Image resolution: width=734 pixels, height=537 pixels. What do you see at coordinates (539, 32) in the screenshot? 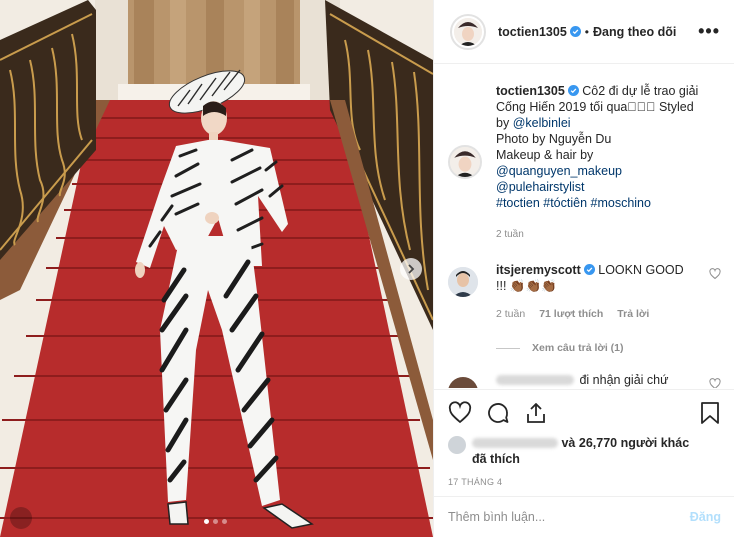
I see `author-username: toctien1305` at bounding box center [539, 32].